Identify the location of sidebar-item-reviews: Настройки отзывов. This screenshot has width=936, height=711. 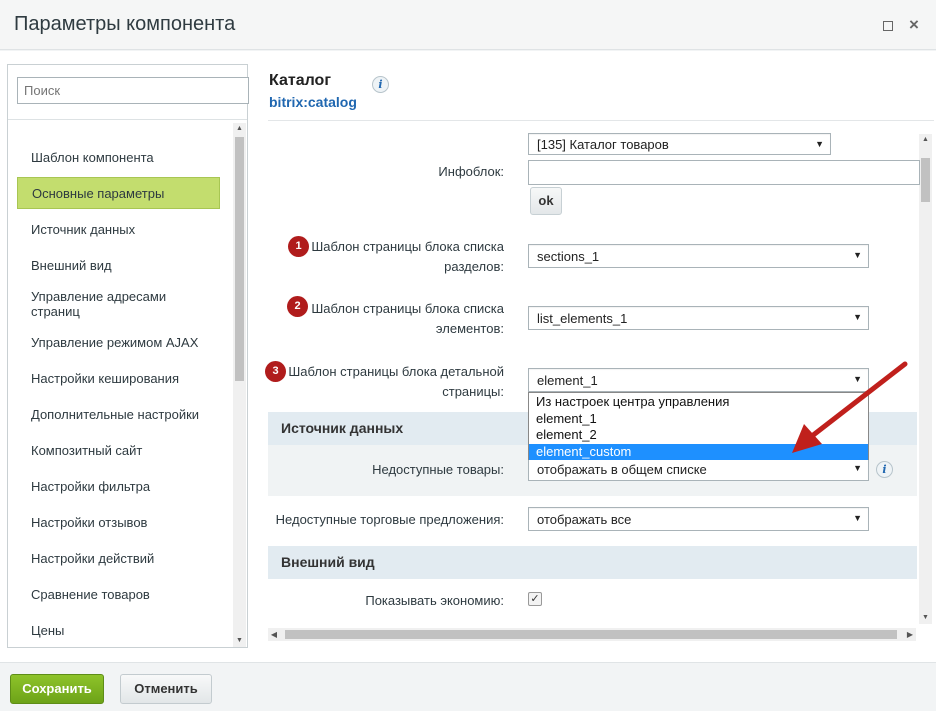
(118, 522).